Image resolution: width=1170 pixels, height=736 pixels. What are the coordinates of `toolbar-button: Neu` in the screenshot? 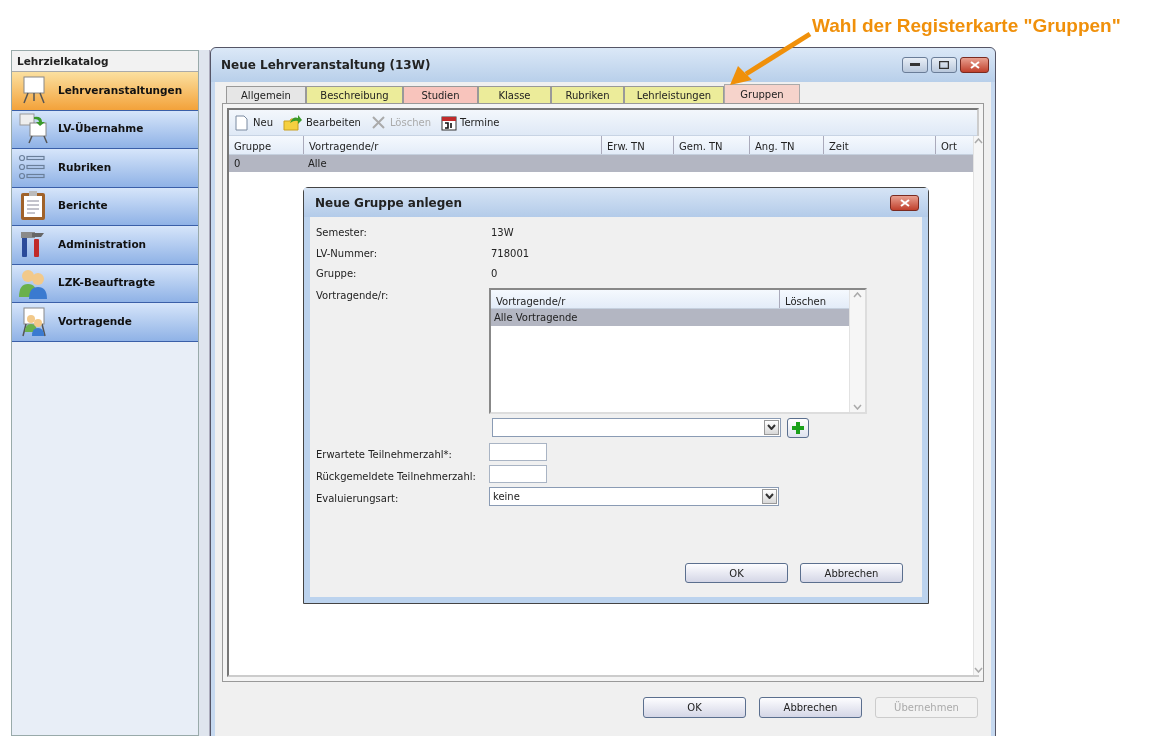 It's located at (253, 122).